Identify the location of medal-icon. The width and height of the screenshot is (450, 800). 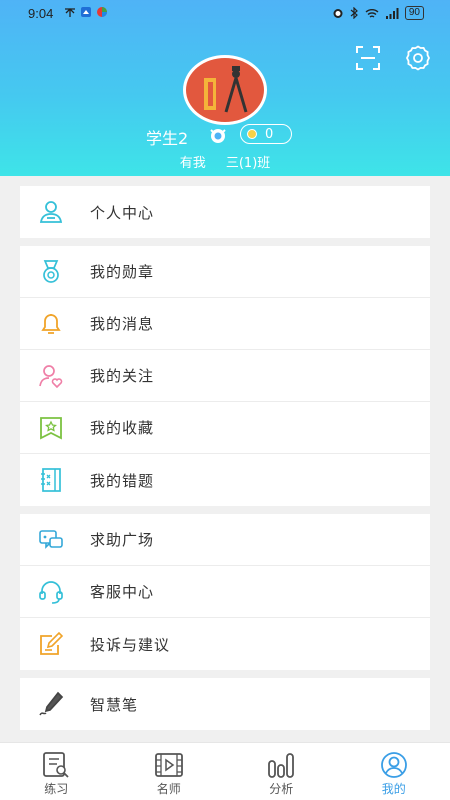
(51, 271).